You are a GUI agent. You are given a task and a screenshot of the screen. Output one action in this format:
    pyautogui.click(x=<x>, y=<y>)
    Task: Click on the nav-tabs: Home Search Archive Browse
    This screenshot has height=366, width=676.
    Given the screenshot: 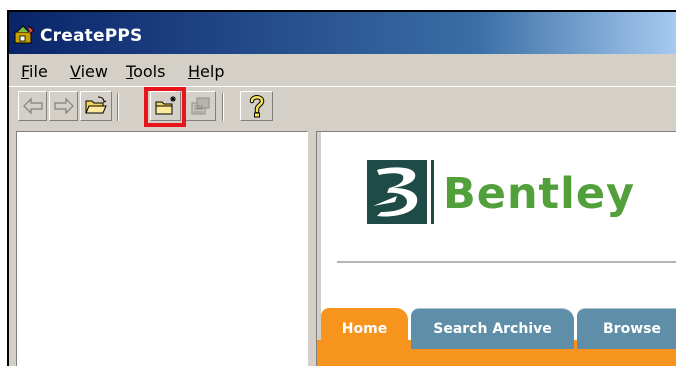 What is the action you would take?
    pyautogui.click(x=496, y=332)
    